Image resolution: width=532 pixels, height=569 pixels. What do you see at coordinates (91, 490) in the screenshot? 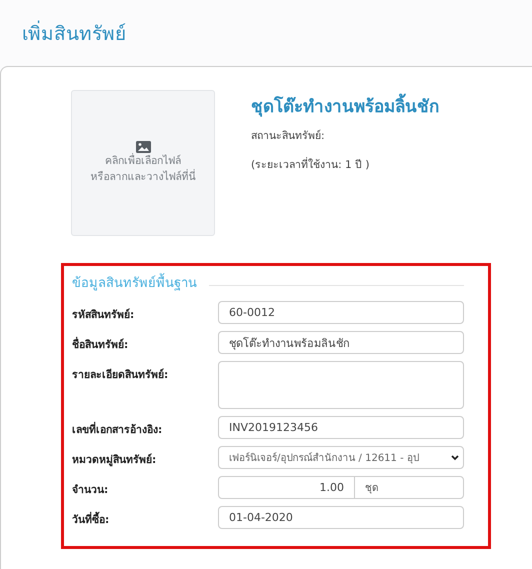
I see `field-label: จำนวน:` at bounding box center [91, 490].